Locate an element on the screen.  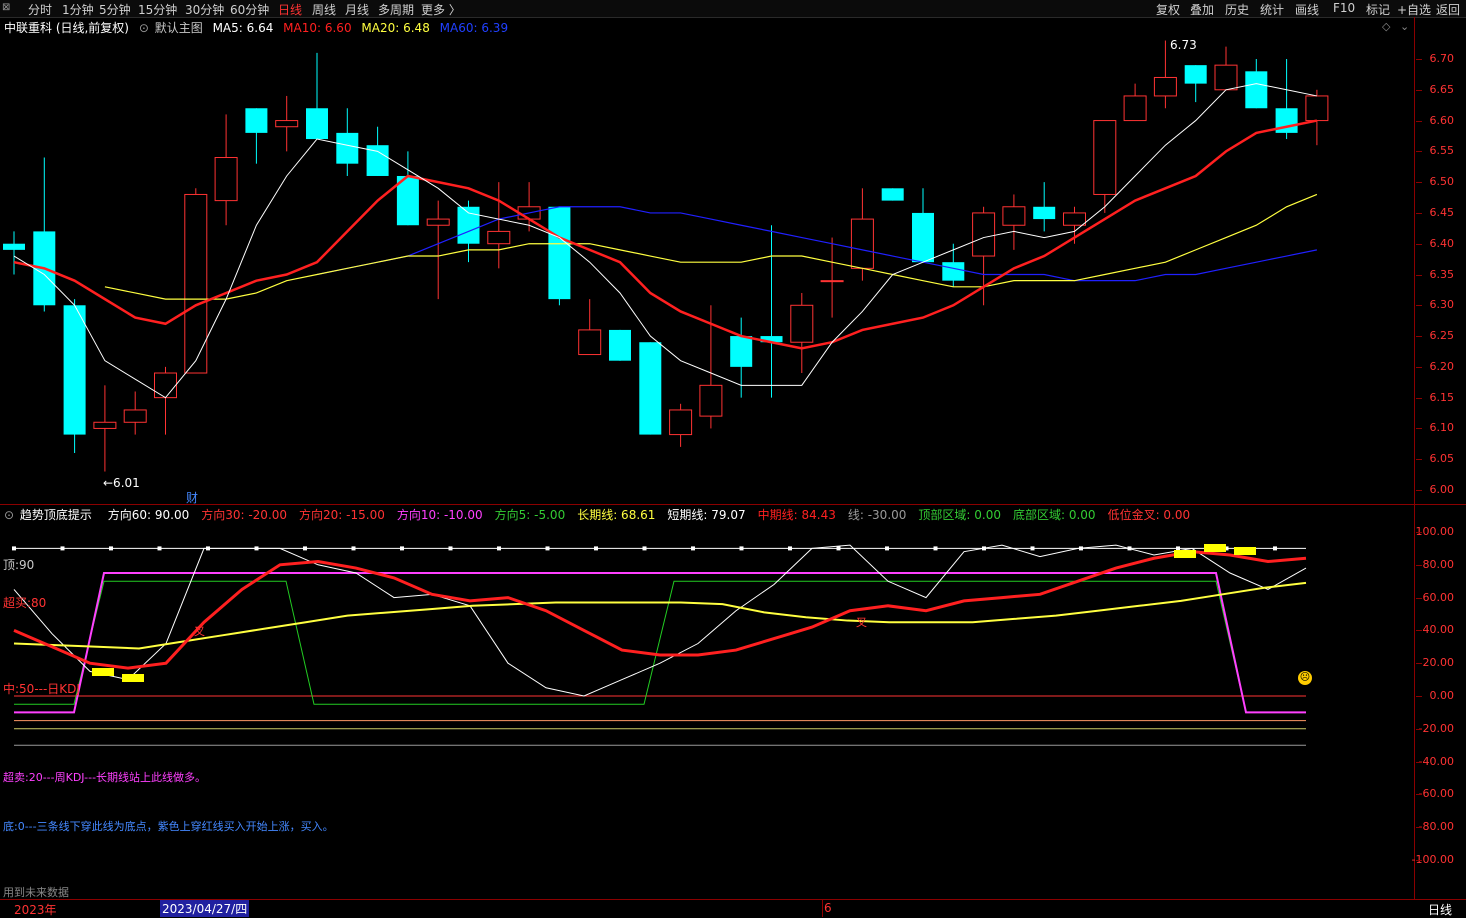
indicator-value-7: 中期线: 84.43 is located at coordinates (796, 515).